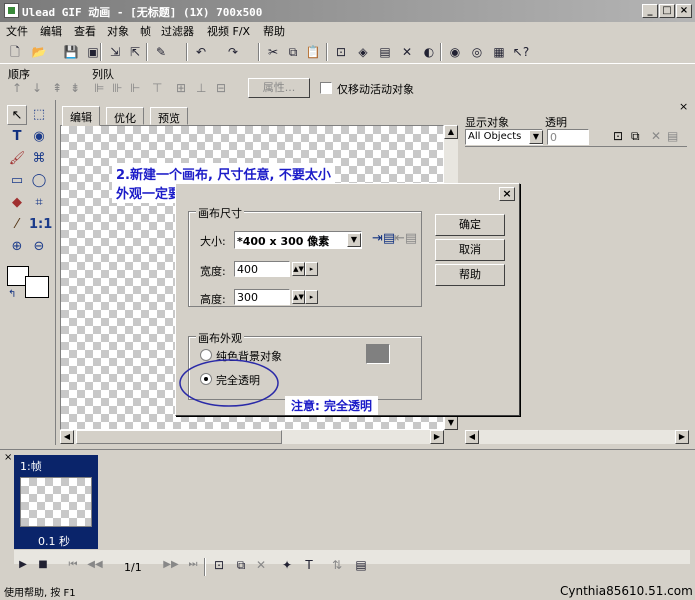 The height and width of the screenshot is (600, 695). What do you see at coordinates (193, 565) in the screenshot?
I see `last-frame-icon: ⏭` at bounding box center [193, 565].